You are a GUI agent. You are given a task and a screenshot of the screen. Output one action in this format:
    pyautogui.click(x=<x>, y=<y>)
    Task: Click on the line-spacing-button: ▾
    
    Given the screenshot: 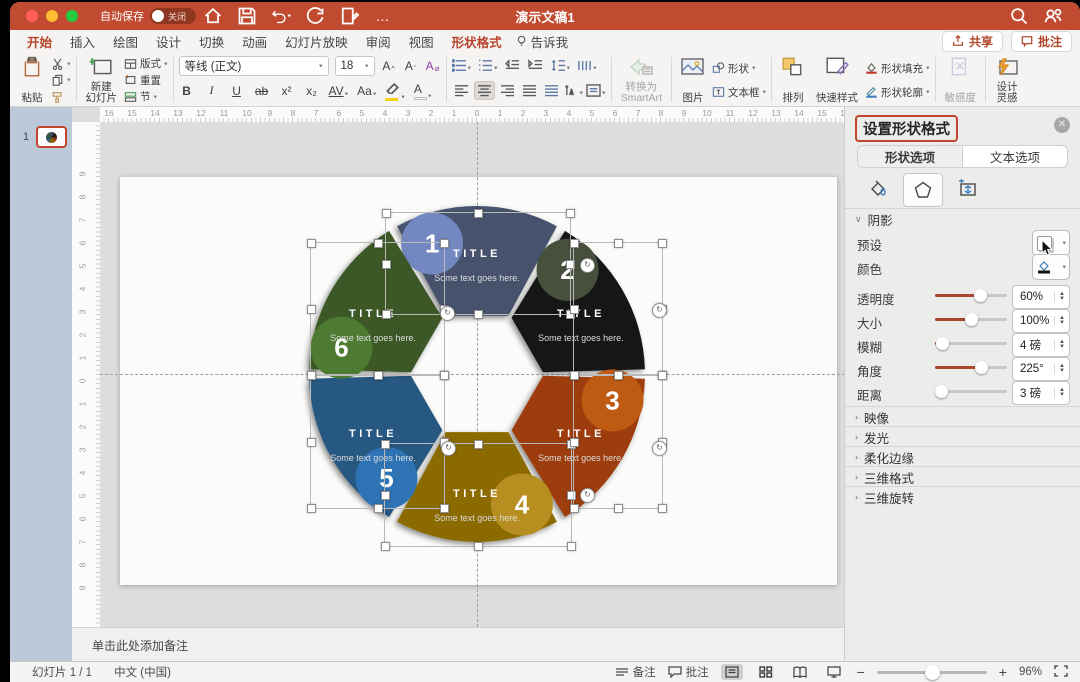 What is the action you would take?
    pyautogui.click(x=560, y=65)
    